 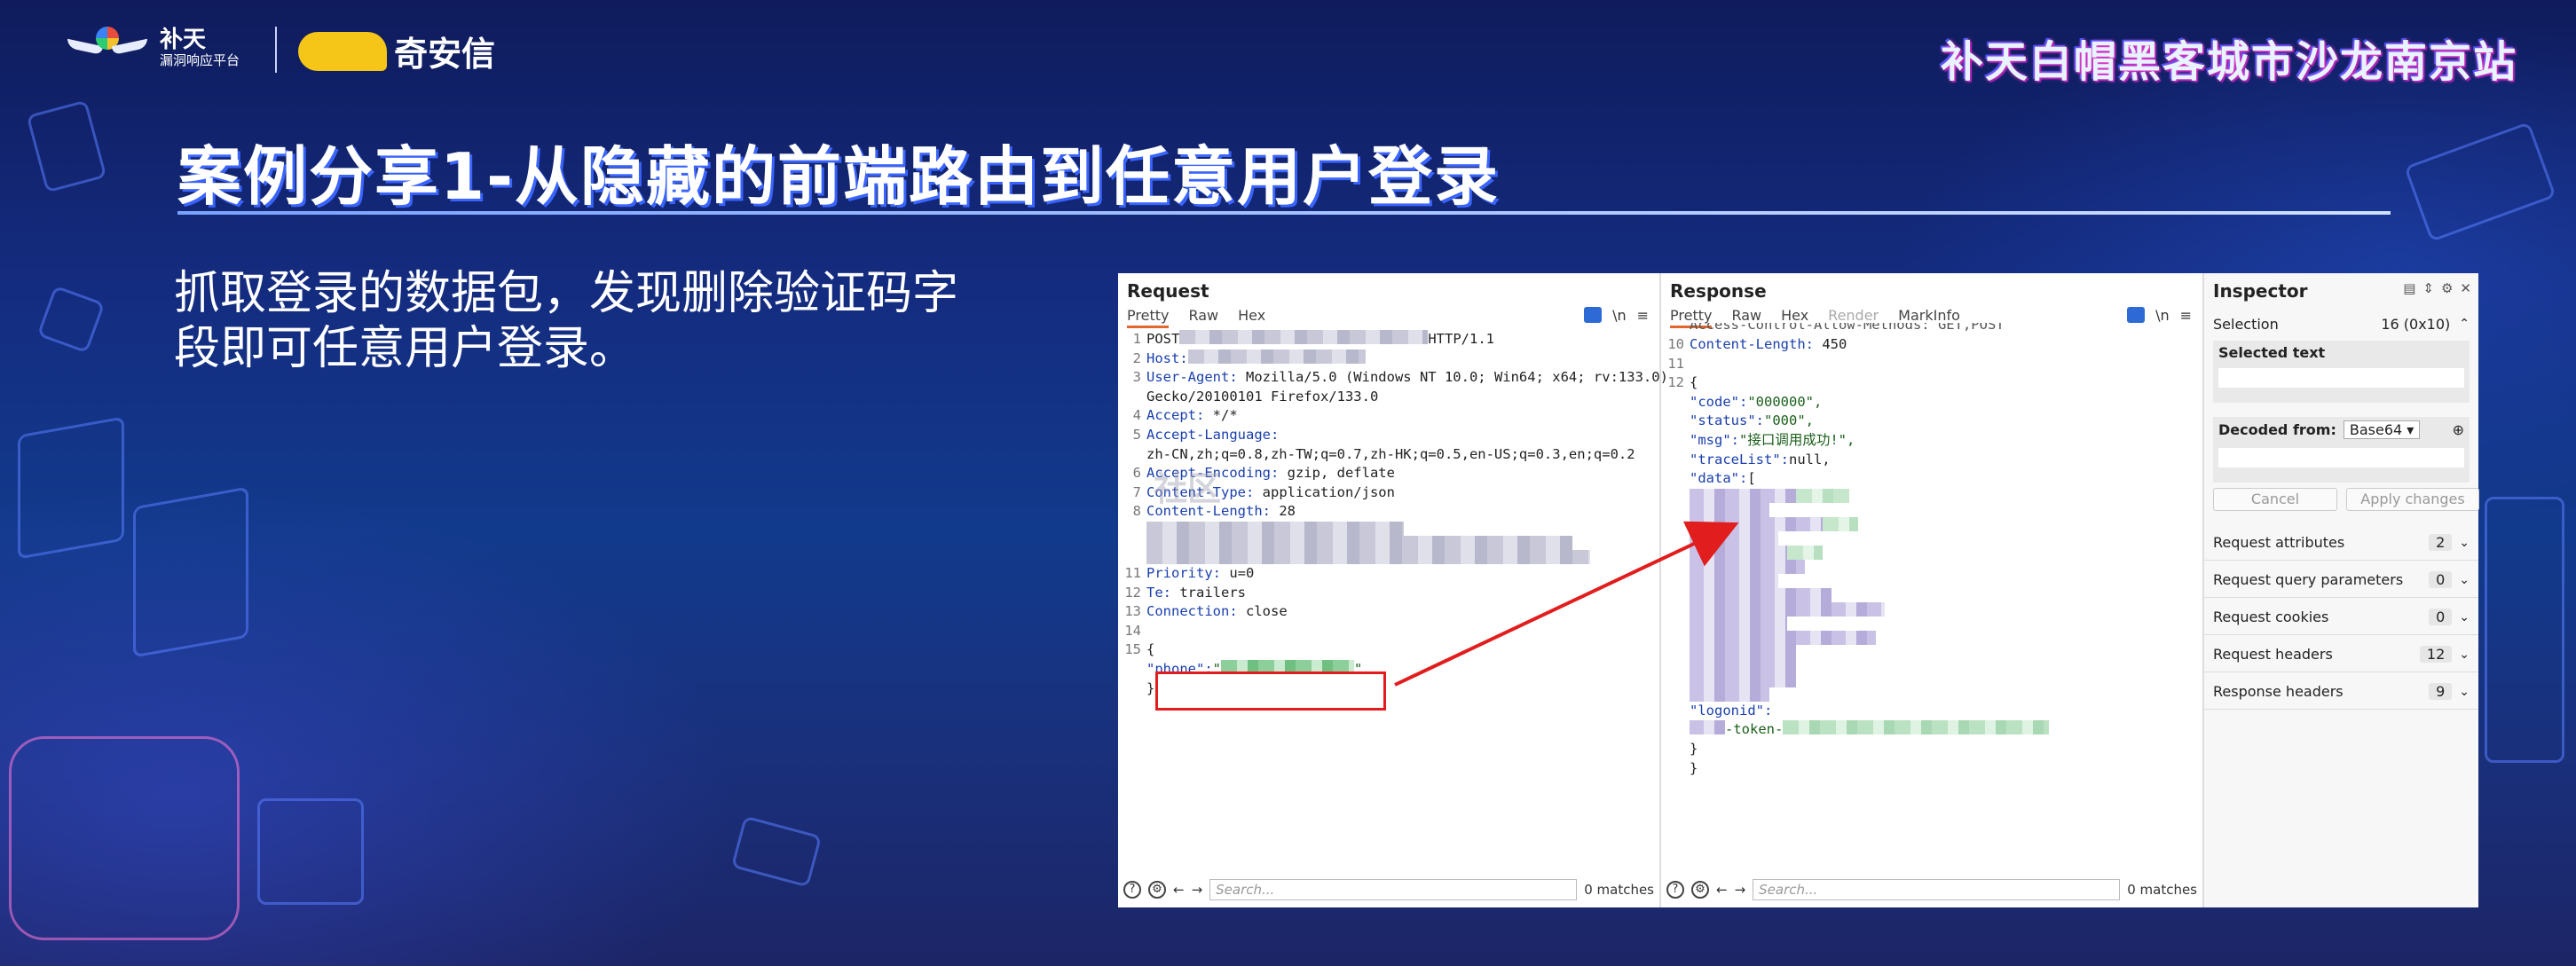 I want to click on res-clen-key: Content-Length:, so click(x=1752, y=344).